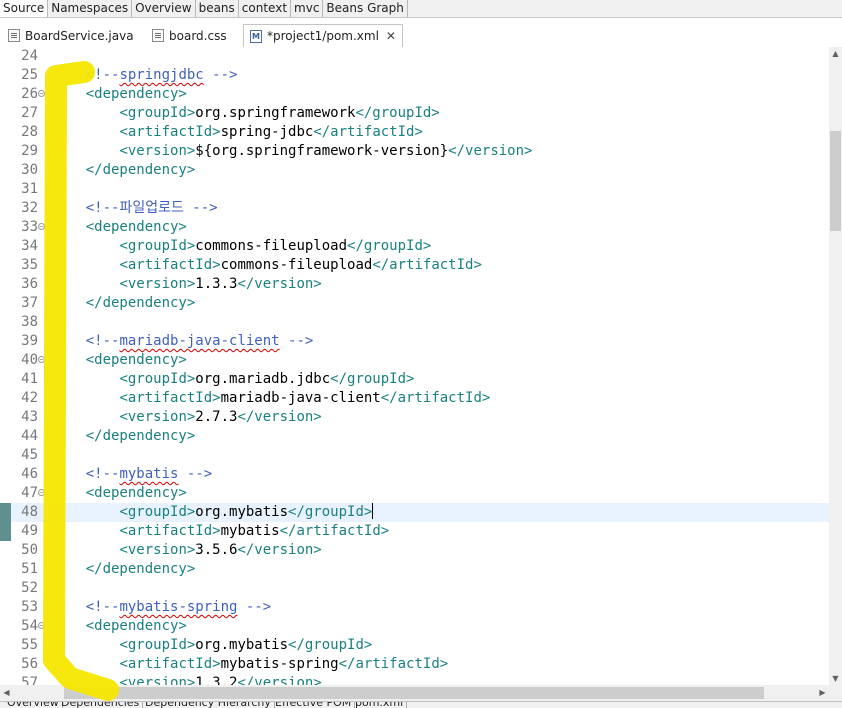 The image size is (842, 708). What do you see at coordinates (29, 493) in the screenshot?
I see `line-number: 47` at bounding box center [29, 493].